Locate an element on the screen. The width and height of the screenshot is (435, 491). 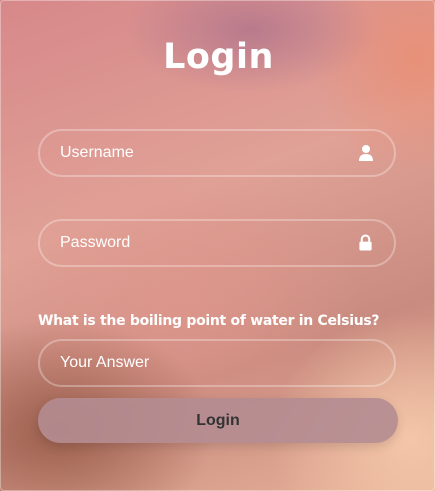
username-input is located at coordinates (217, 153).